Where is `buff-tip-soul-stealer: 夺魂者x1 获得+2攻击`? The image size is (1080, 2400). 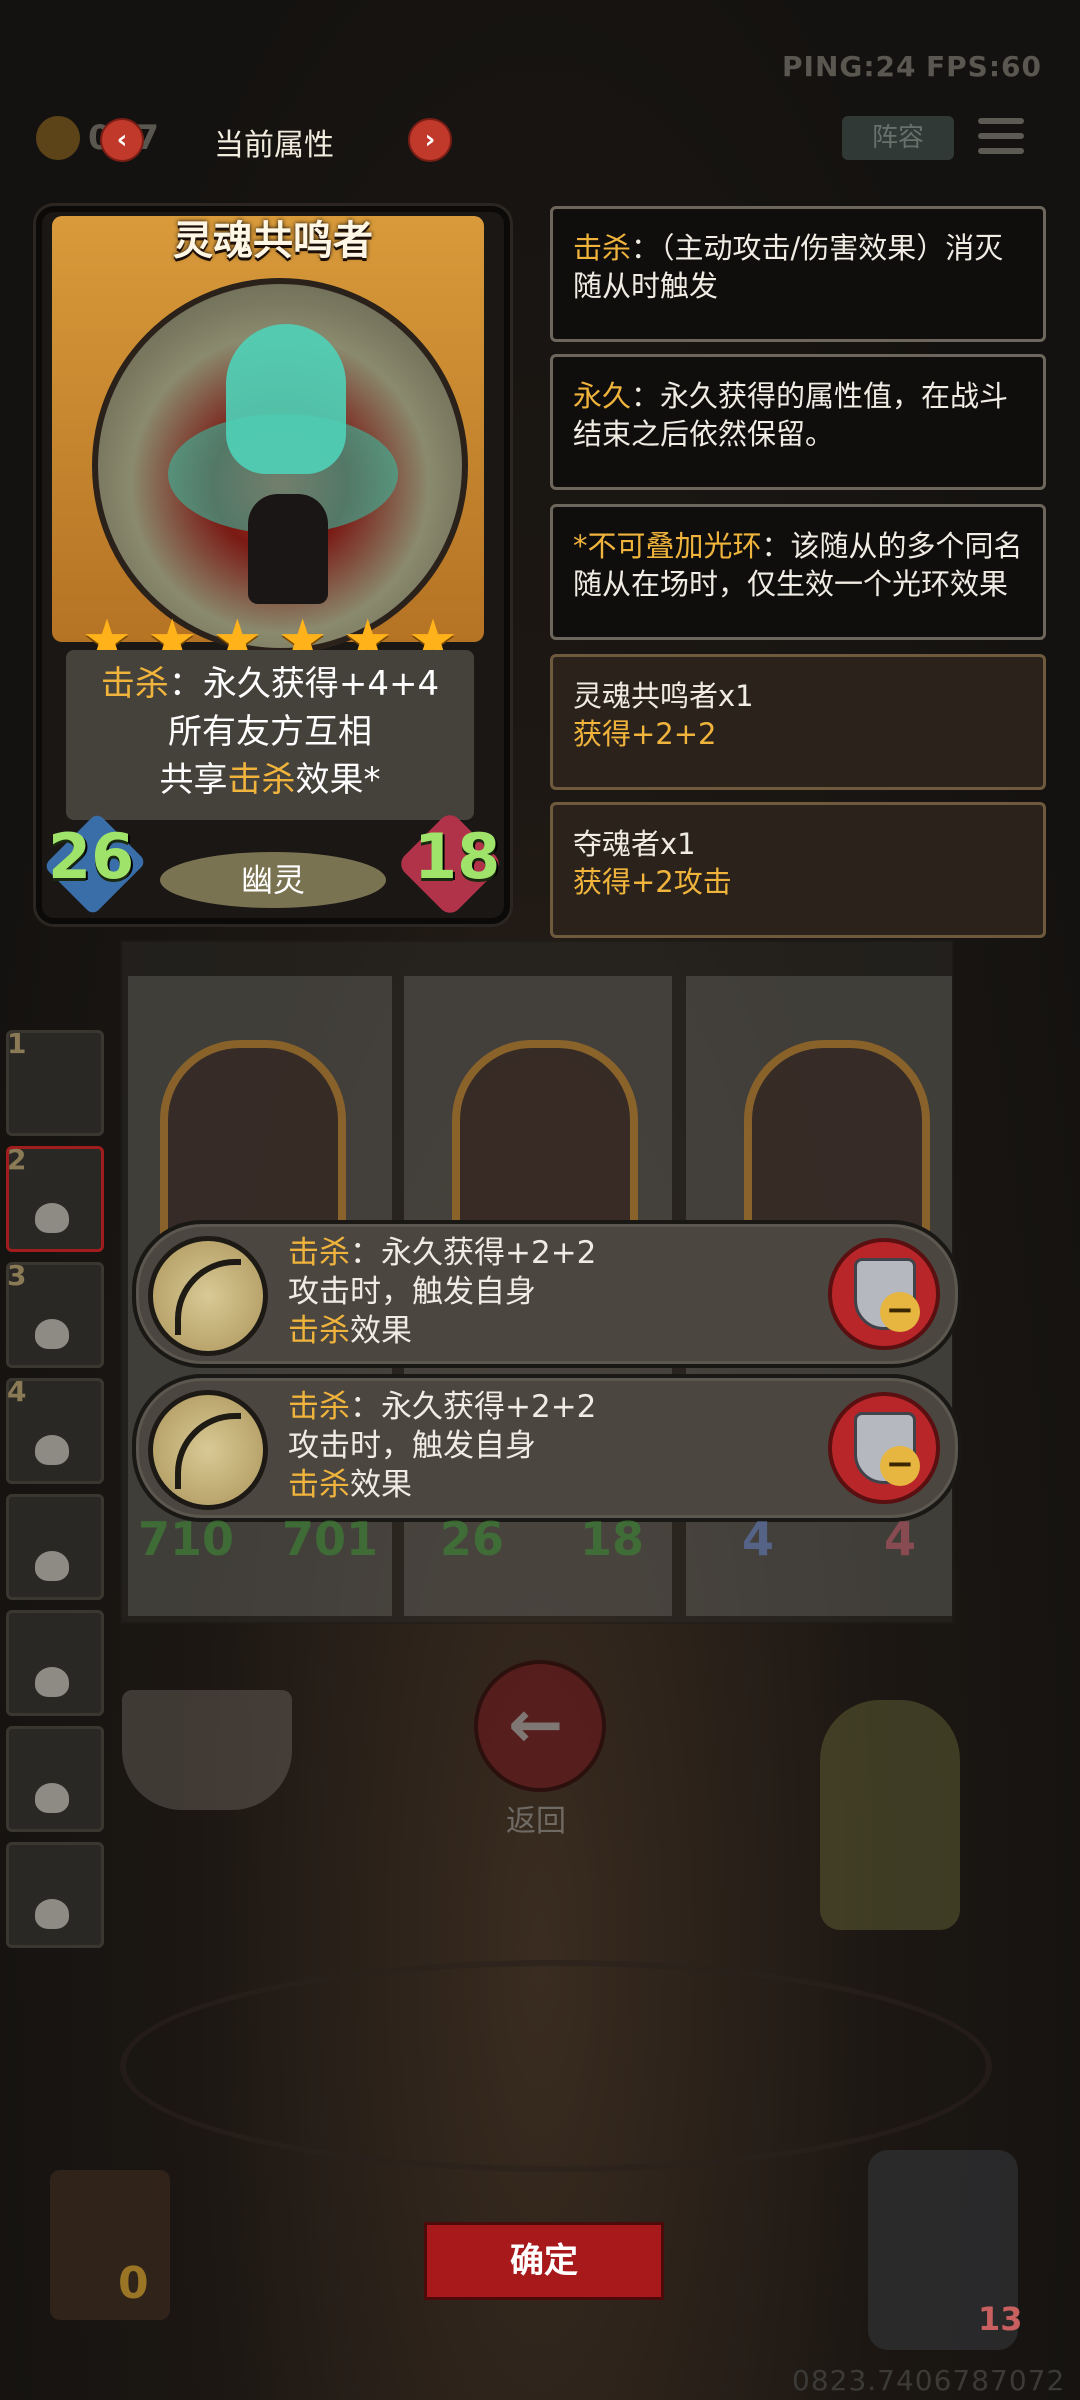
buff-tip-soul-stealer: 夺魂者x1 获得+2攻击 is located at coordinates (798, 870).